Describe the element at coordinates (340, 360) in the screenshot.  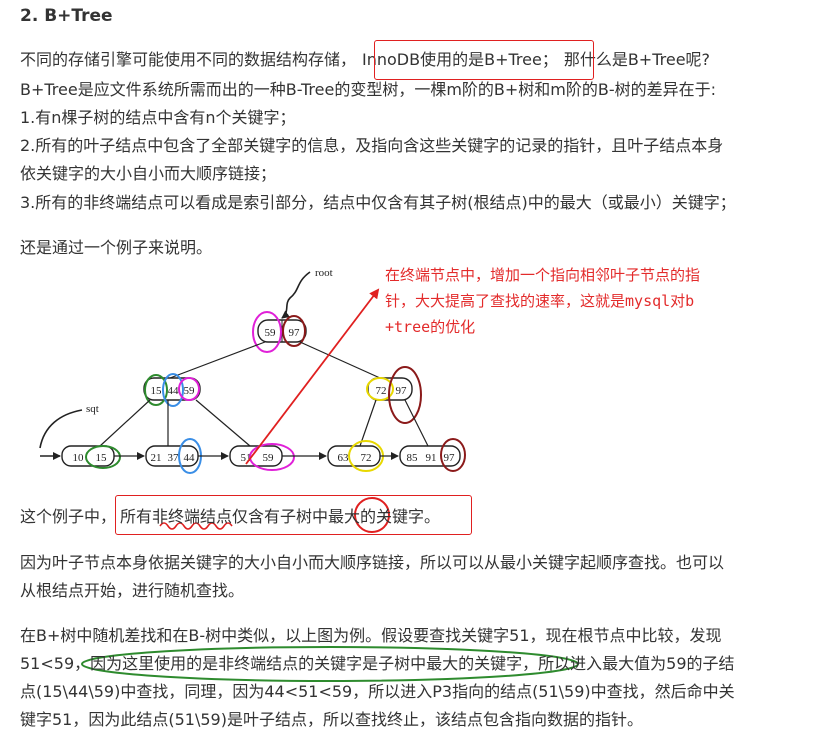
I see `edge-root-right` at that location.